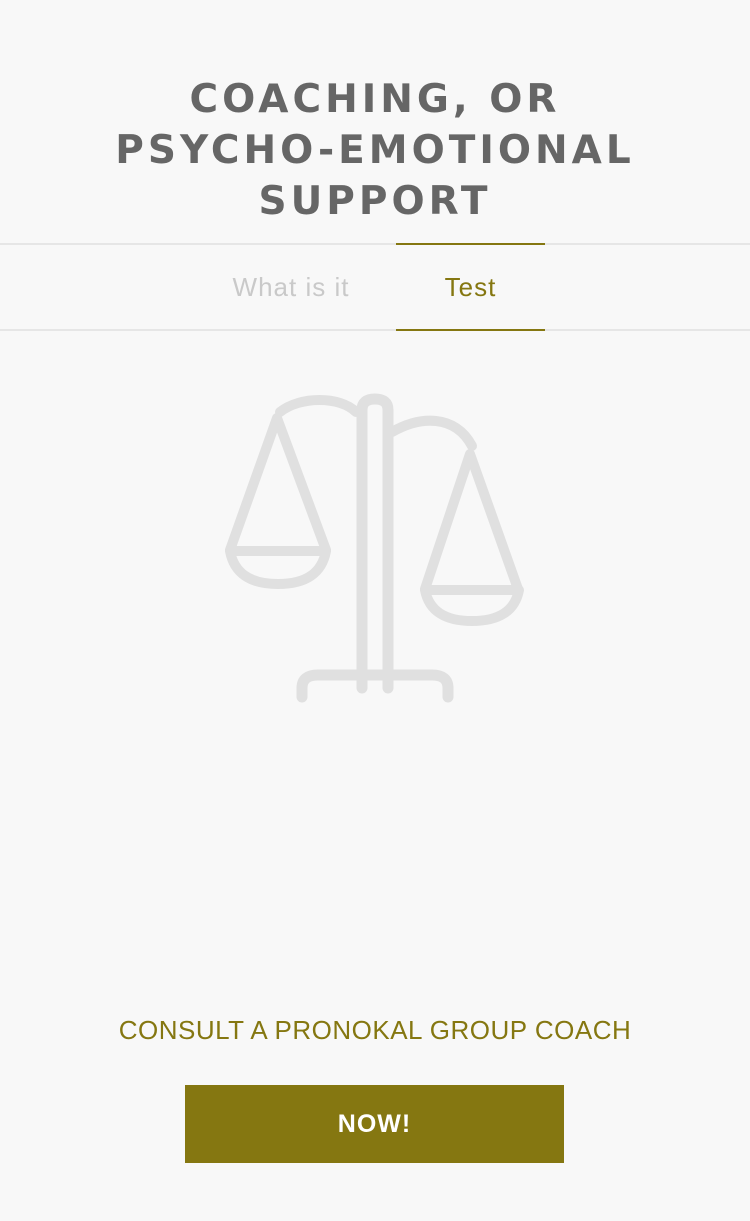 This screenshot has height=1221, width=750. I want to click on balance-scale-icon, so click(374, 548).